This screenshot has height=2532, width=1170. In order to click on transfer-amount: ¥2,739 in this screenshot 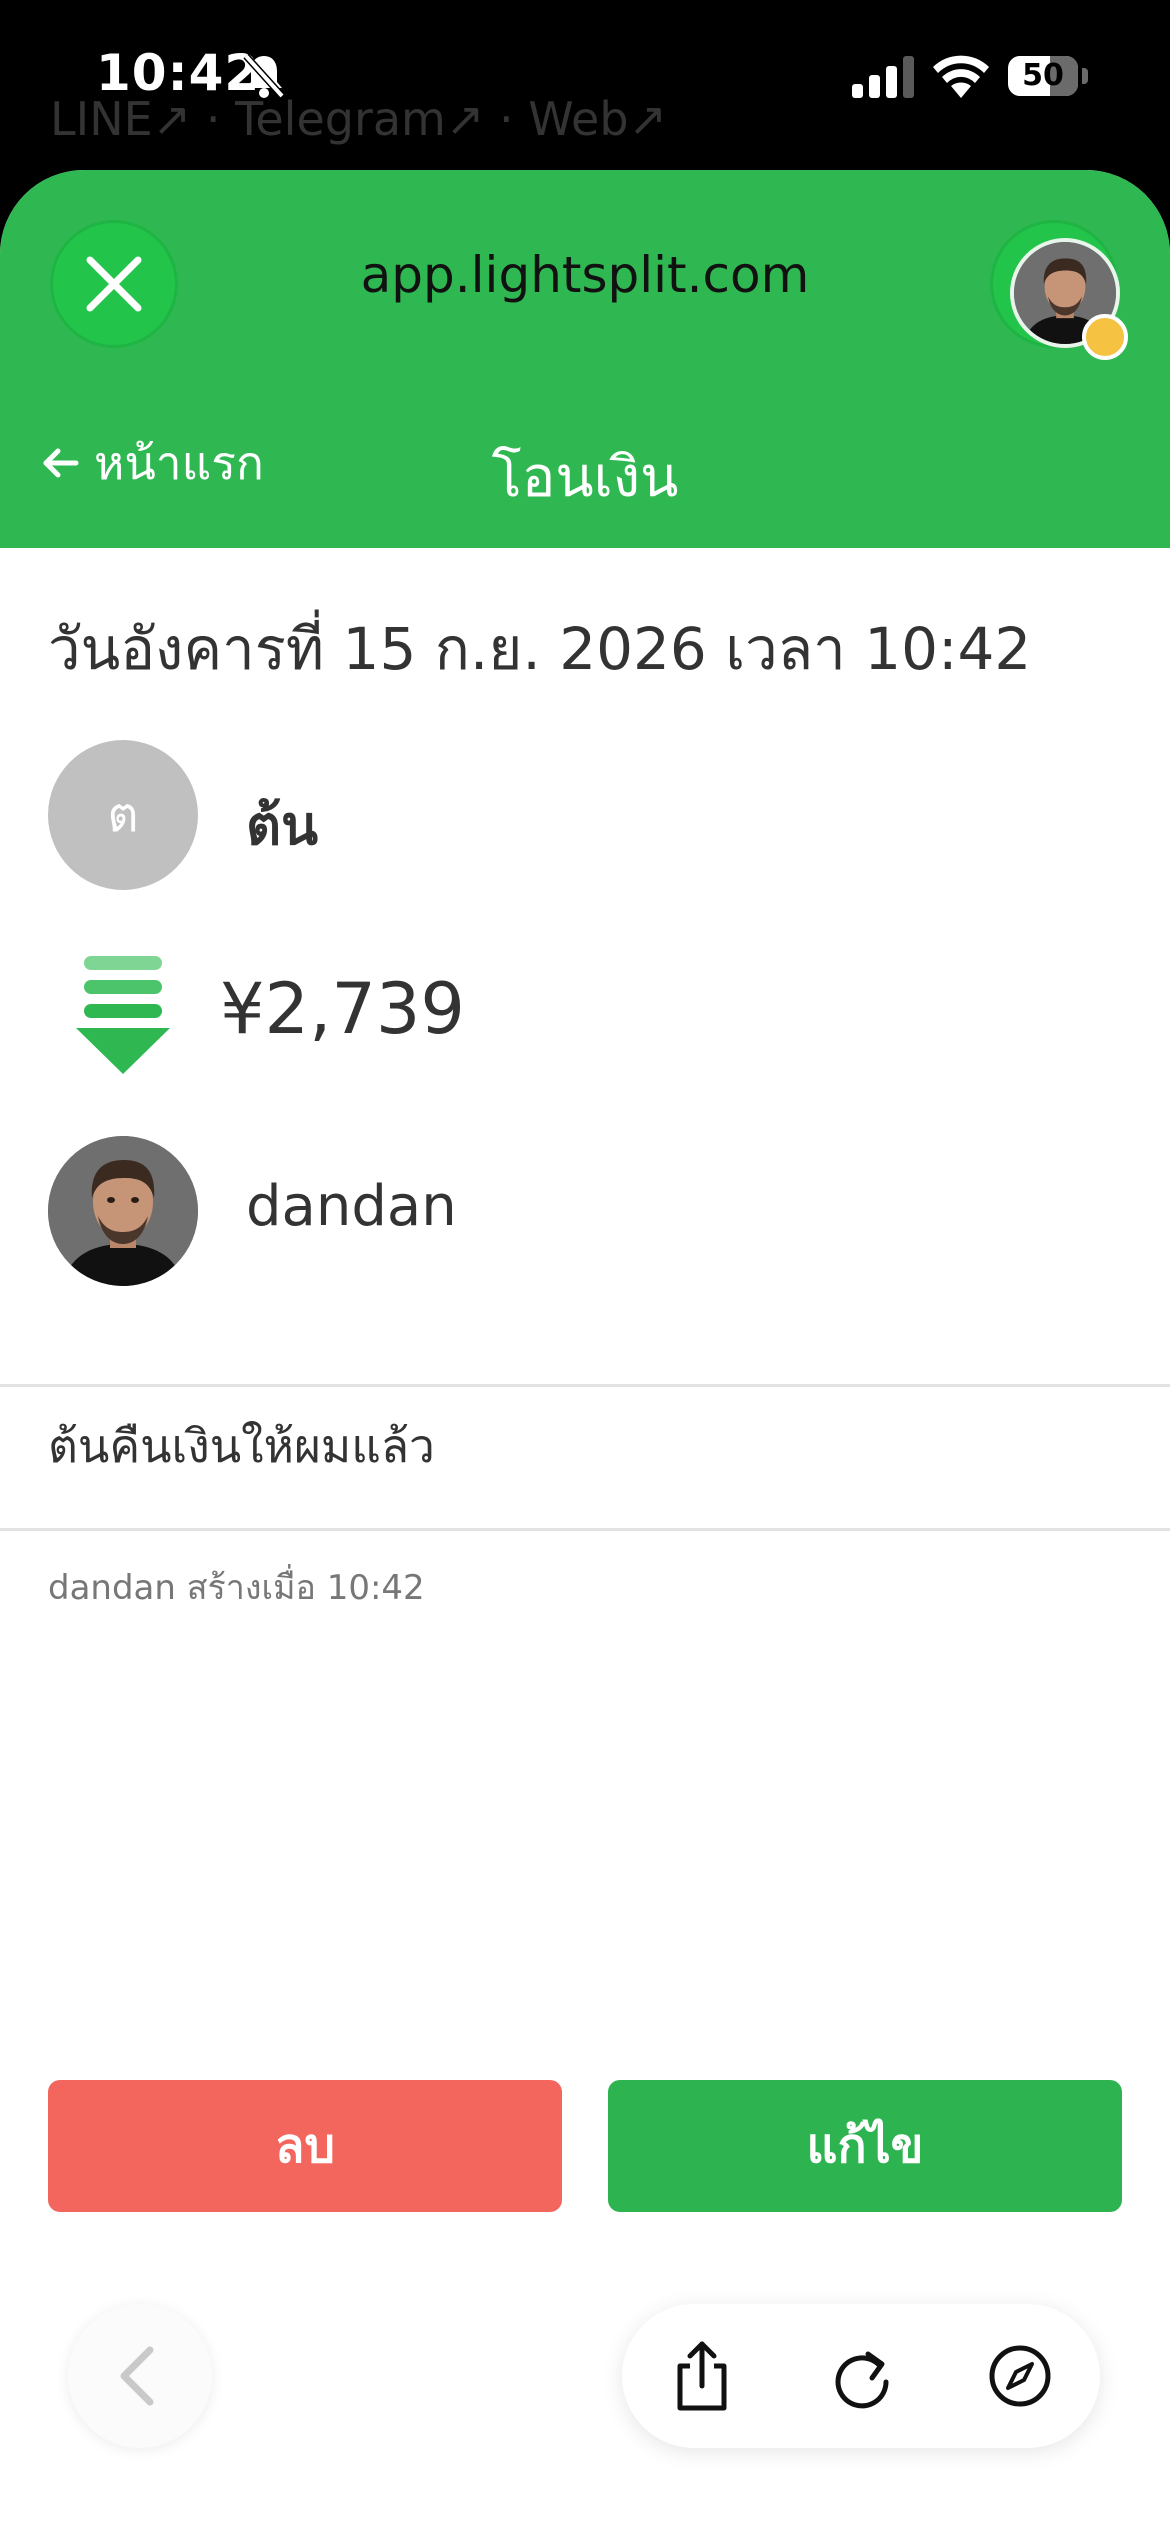, I will do `click(342, 1009)`.